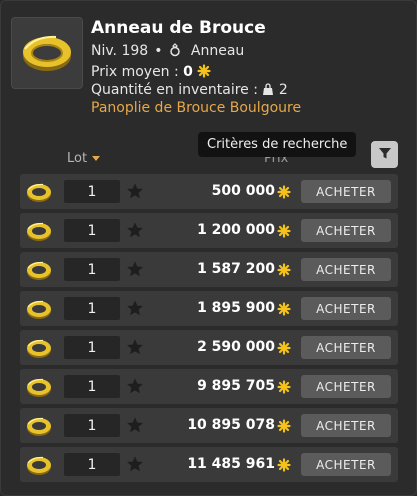 The height and width of the screenshot is (496, 417). I want to click on inventory-quantity: Quantité en inventaire : 2, so click(189, 91).